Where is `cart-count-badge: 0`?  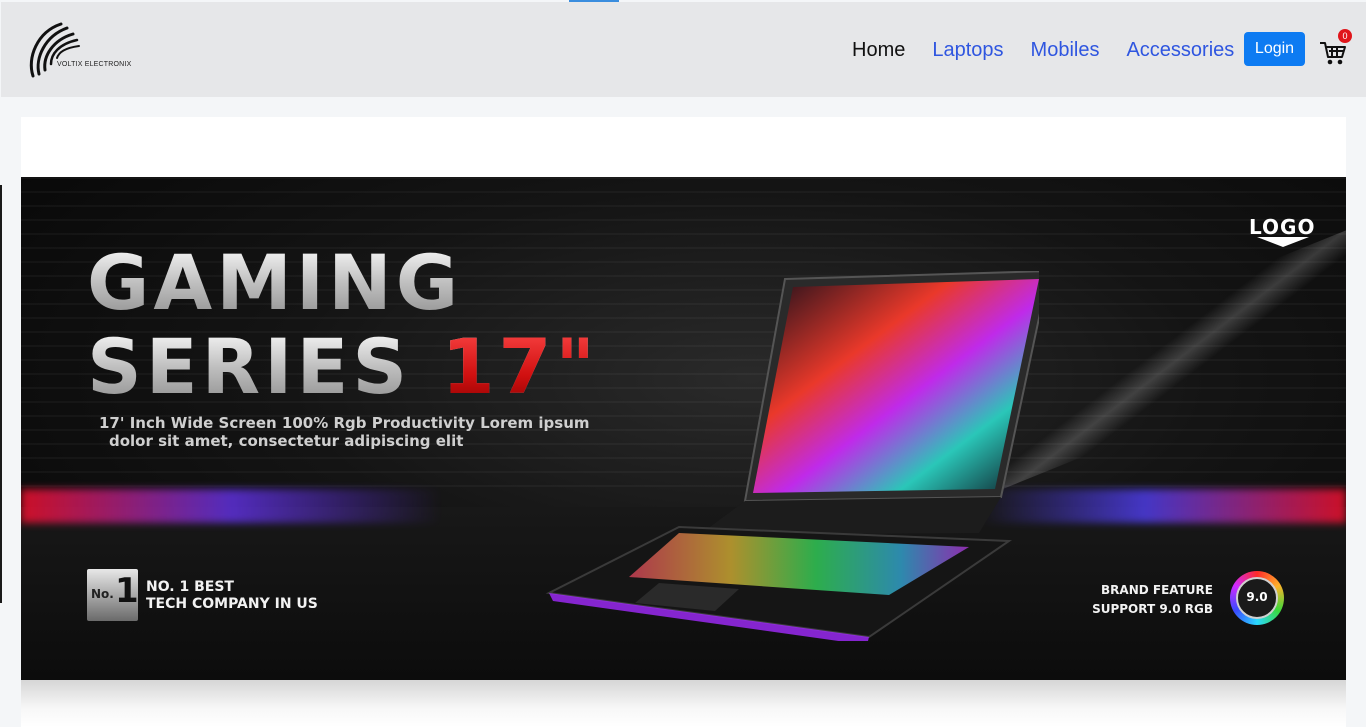 cart-count-badge: 0 is located at coordinates (1345, 36).